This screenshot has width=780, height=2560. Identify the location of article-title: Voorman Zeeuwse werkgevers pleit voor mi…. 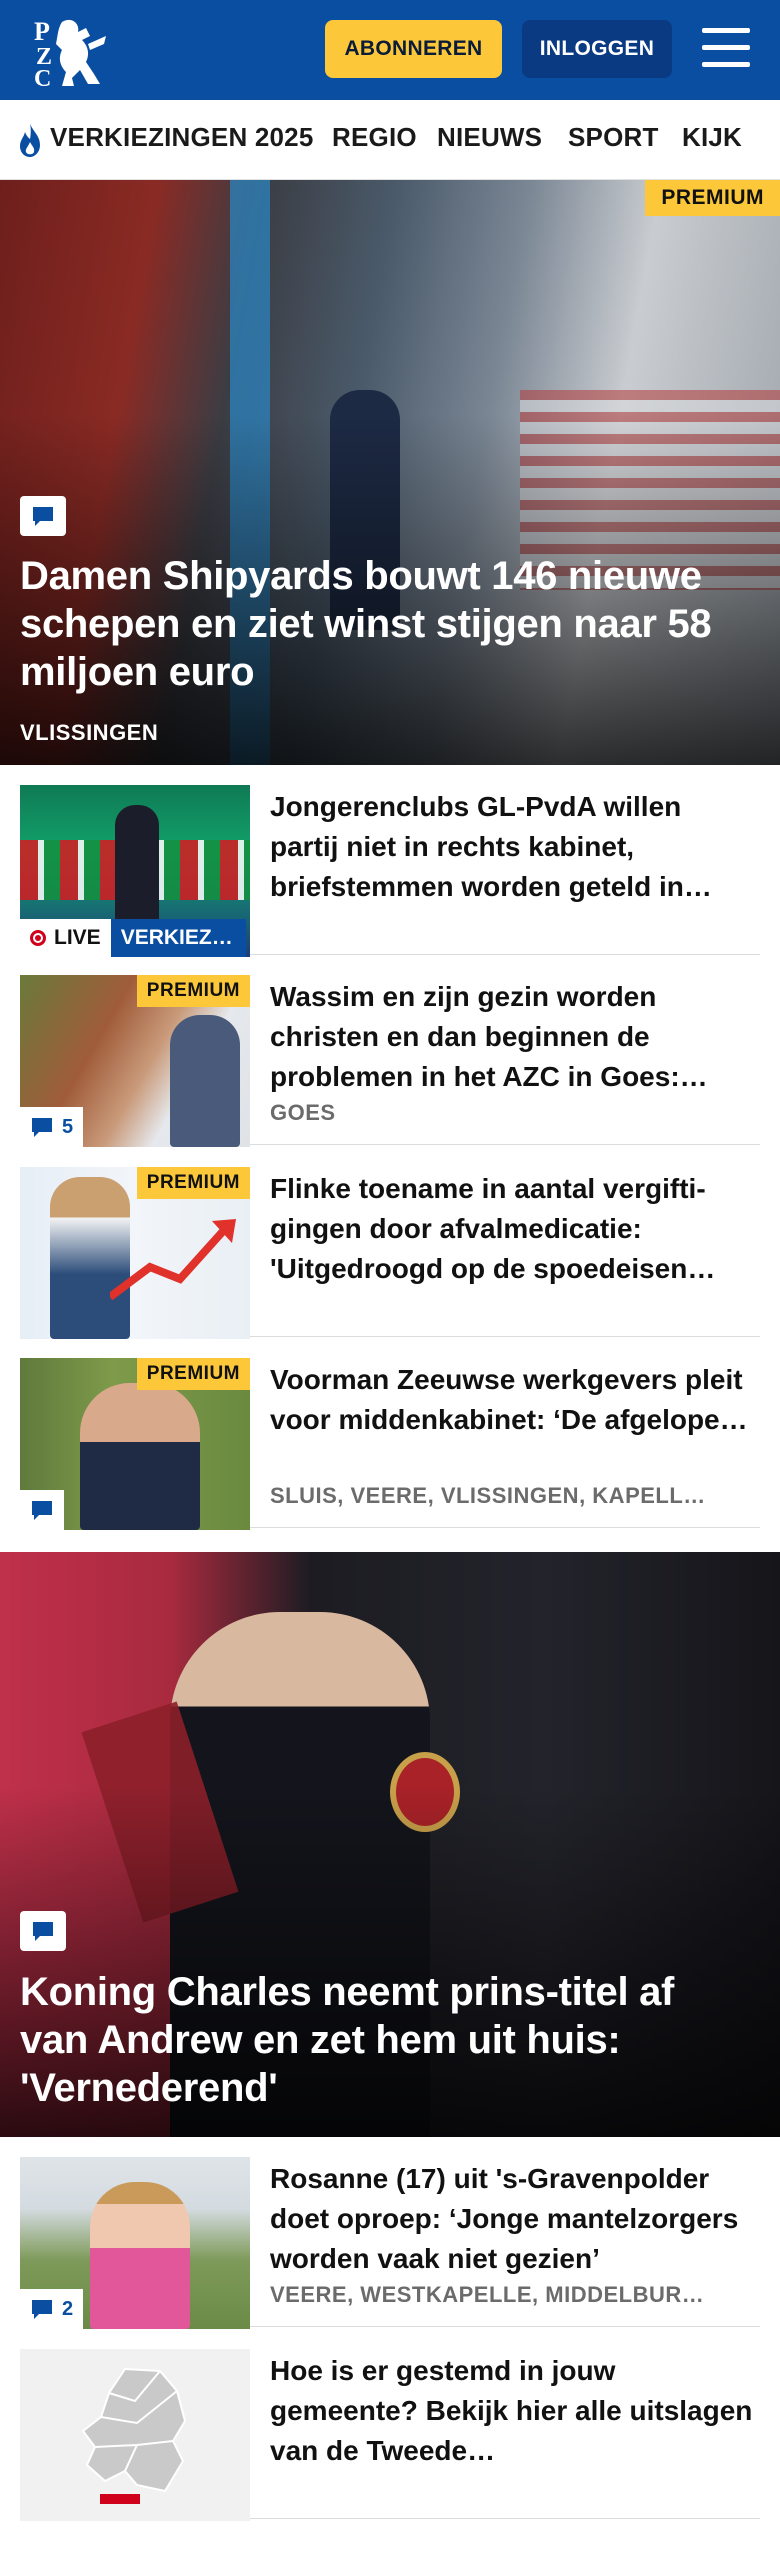
(512, 1400).